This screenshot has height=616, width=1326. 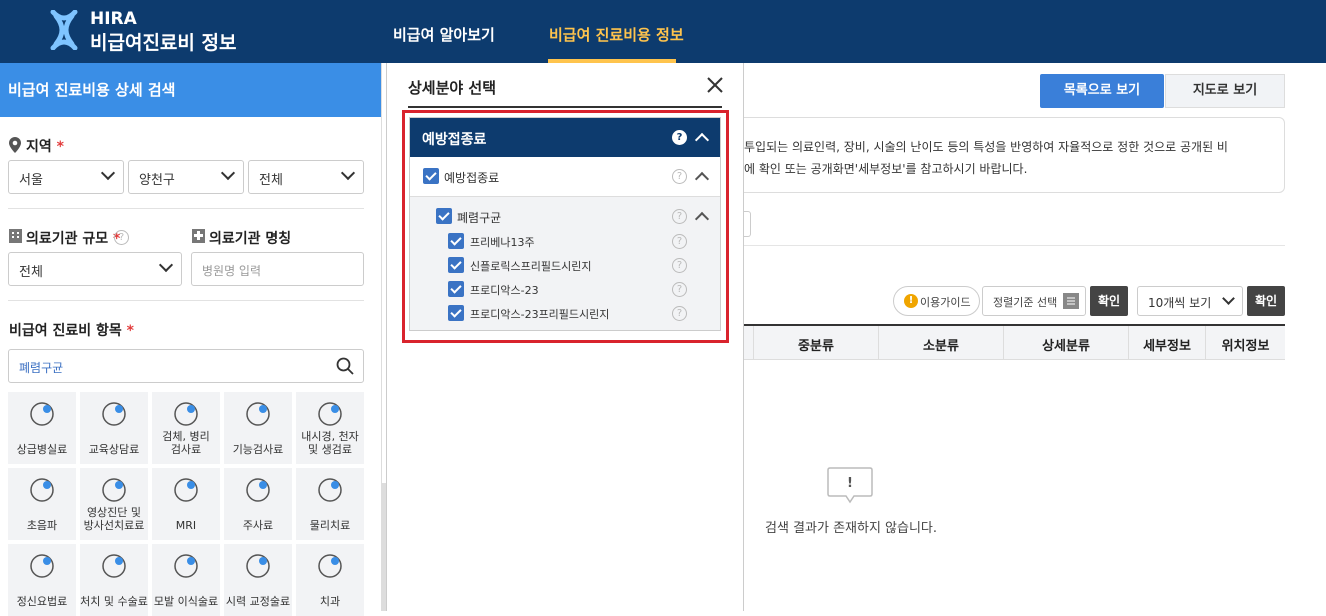 What do you see at coordinates (747, 224) in the screenshot?
I see `filter-fragment` at bounding box center [747, 224].